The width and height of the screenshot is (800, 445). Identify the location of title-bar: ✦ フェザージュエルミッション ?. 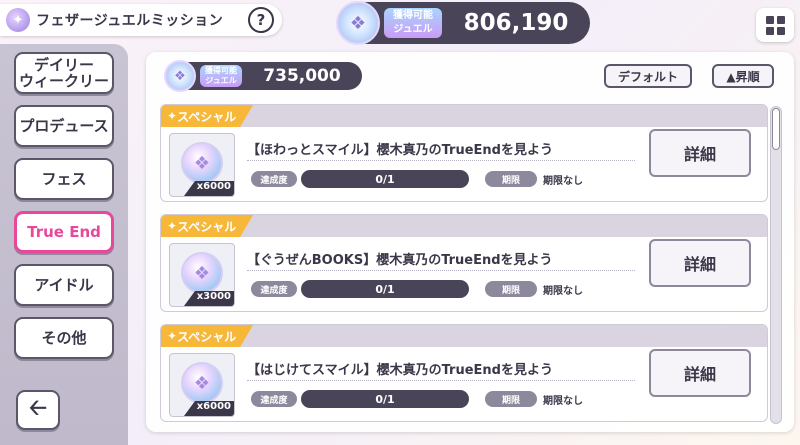
(141, 20).